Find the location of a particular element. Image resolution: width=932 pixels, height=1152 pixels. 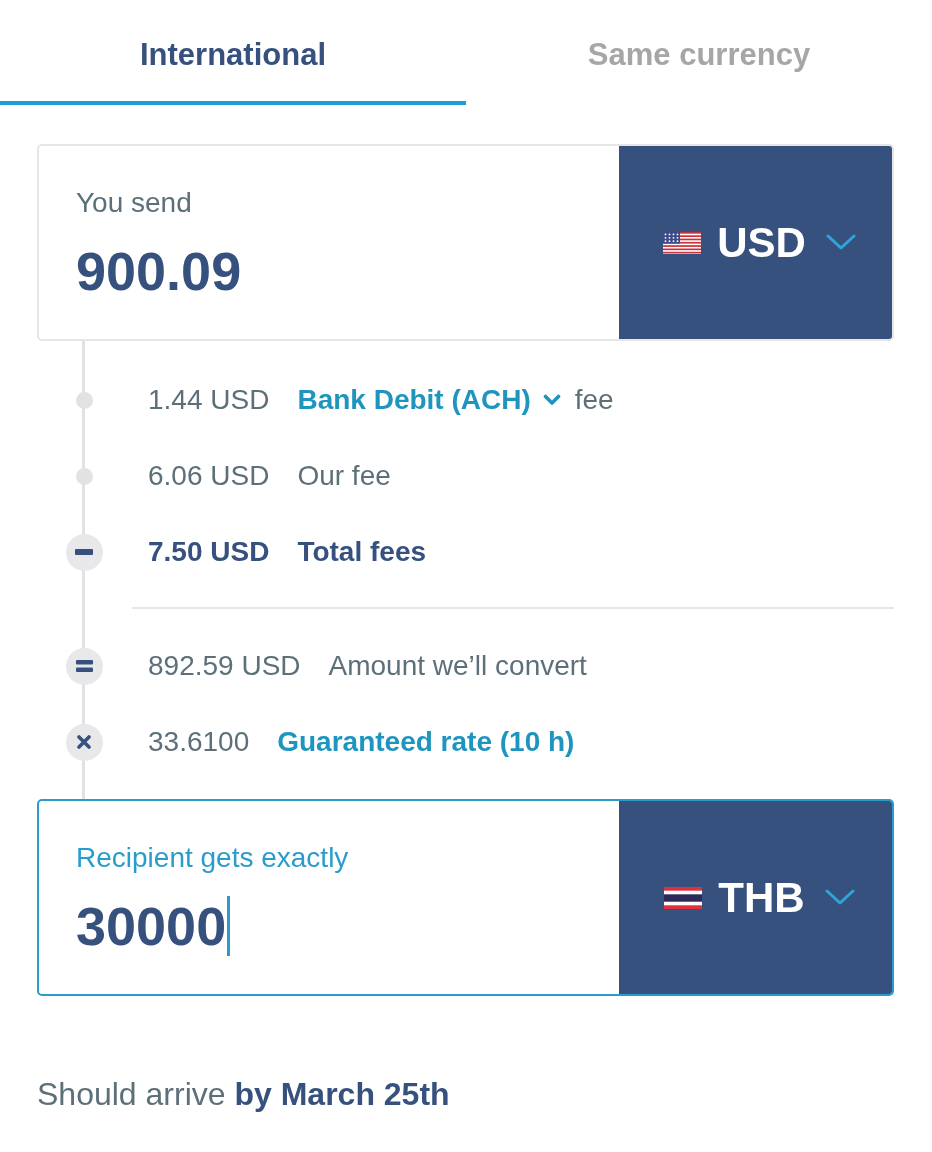

multiply-icon is located at coordinates (84, 742).